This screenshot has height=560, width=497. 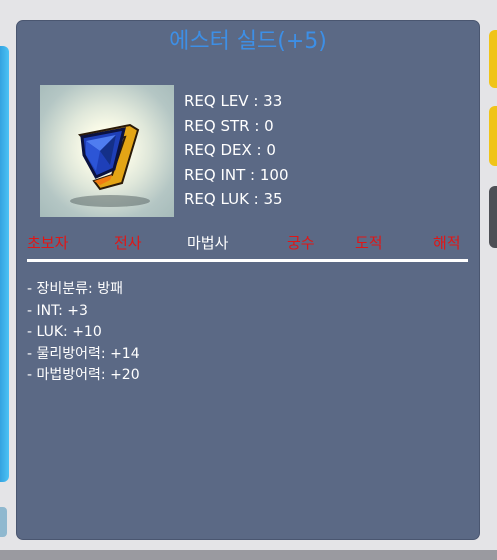 I want to click on stat-category: - 장비분류: 방패, so click(x=75, y=289).